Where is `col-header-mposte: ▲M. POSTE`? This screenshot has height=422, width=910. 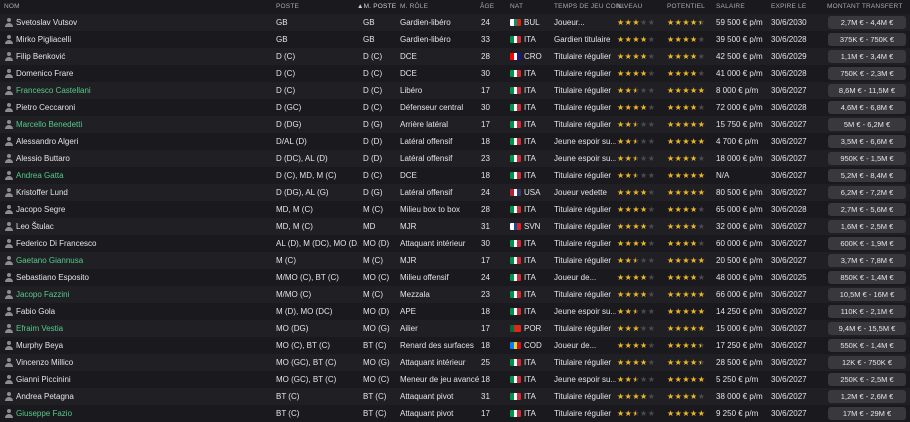 col-header-mposte: ▲M. POSTE is located at coordinates (376, 6).